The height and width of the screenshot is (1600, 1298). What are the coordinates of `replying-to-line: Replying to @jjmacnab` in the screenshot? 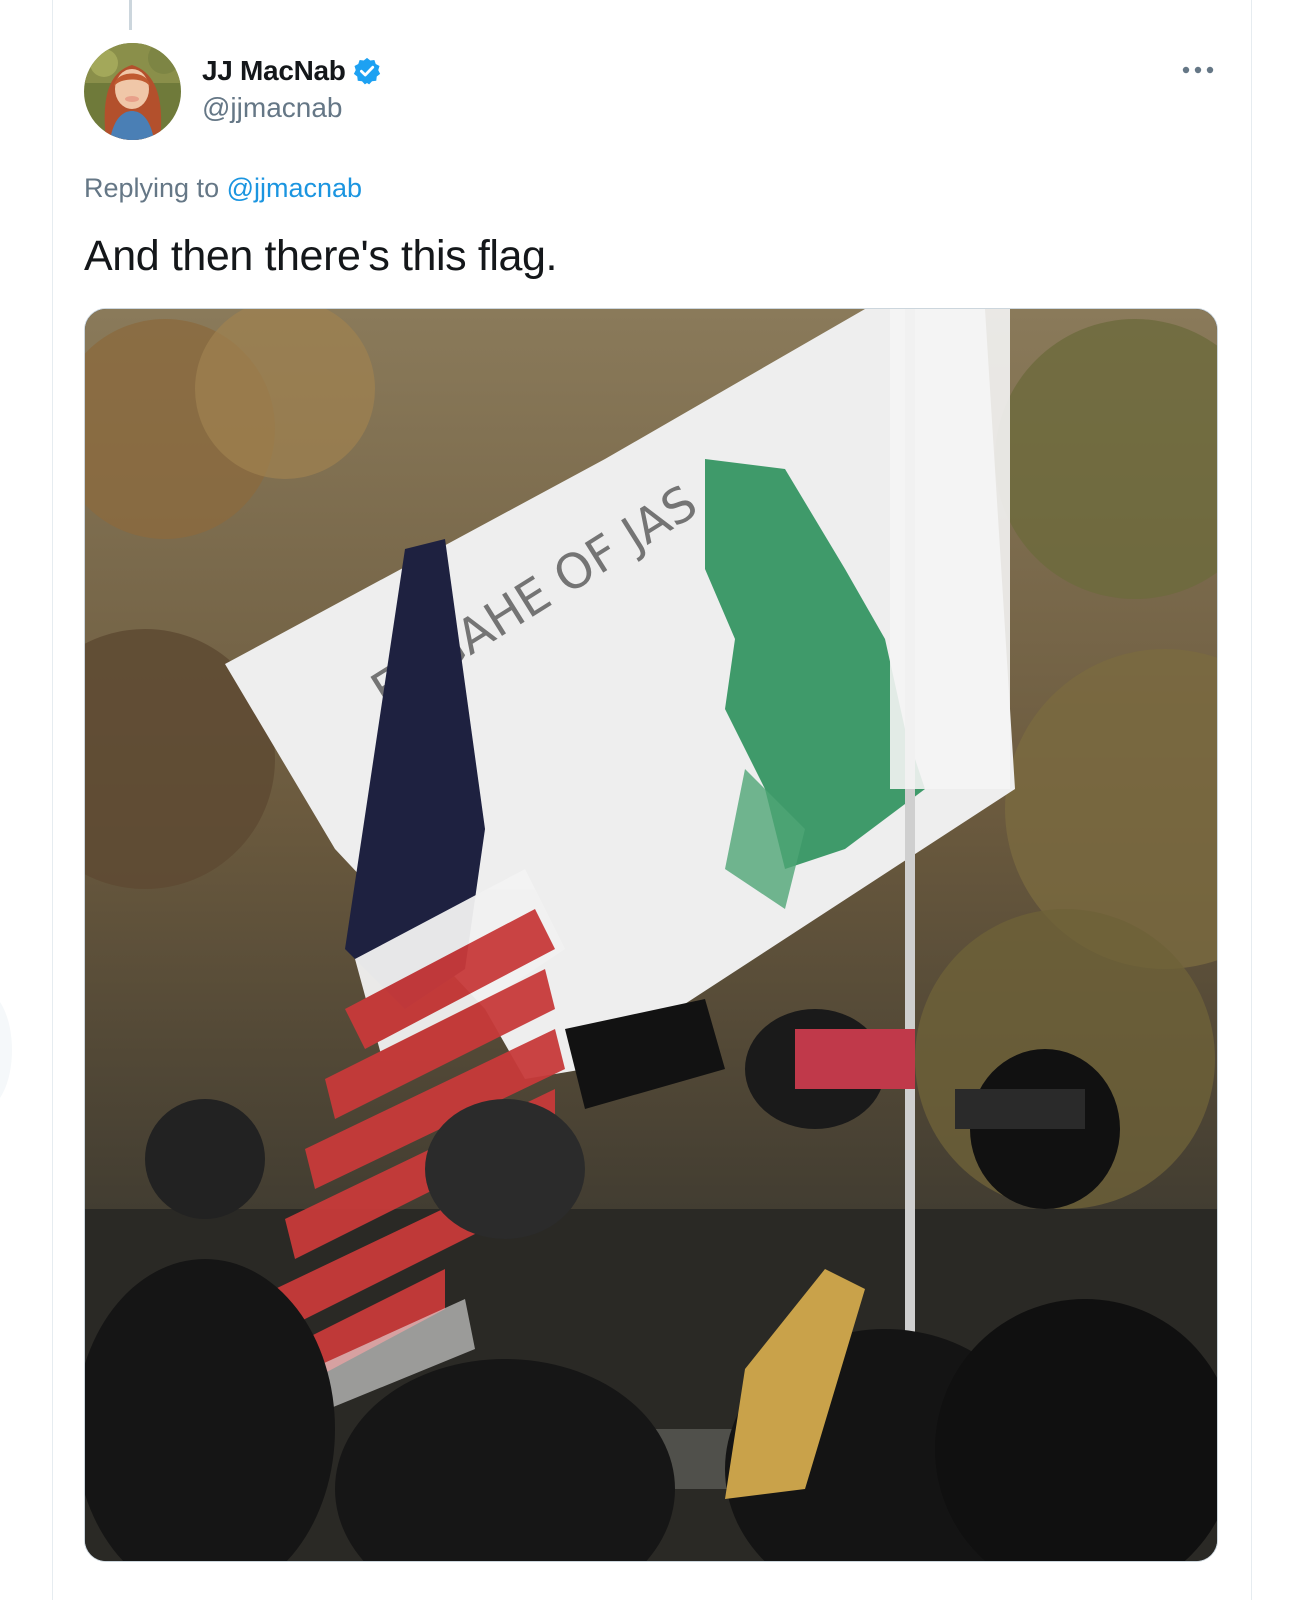 It's located at (223, 188).